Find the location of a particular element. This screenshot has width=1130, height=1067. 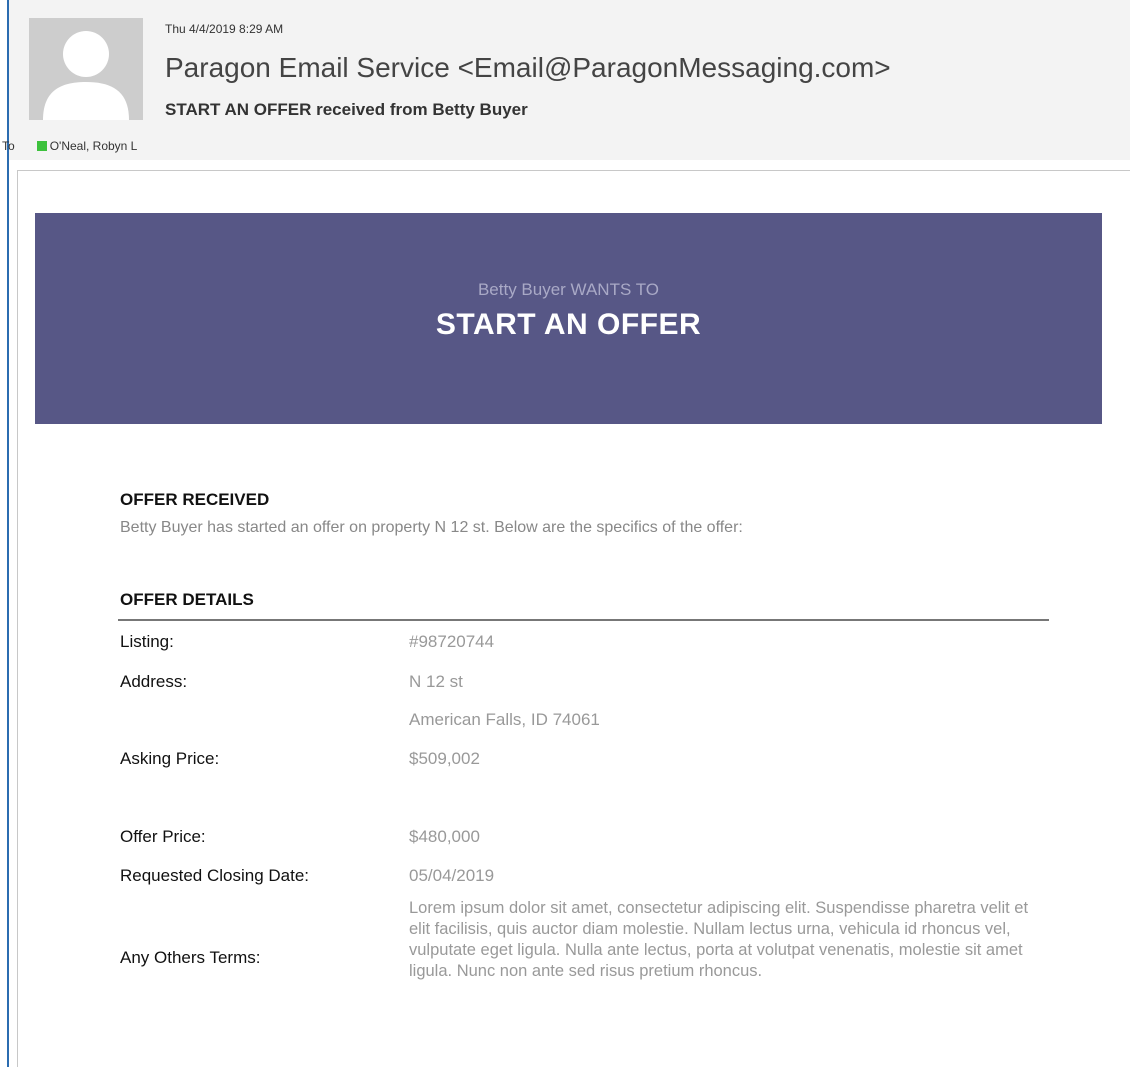

address-label: Address: is located at coordinates (154, 681).